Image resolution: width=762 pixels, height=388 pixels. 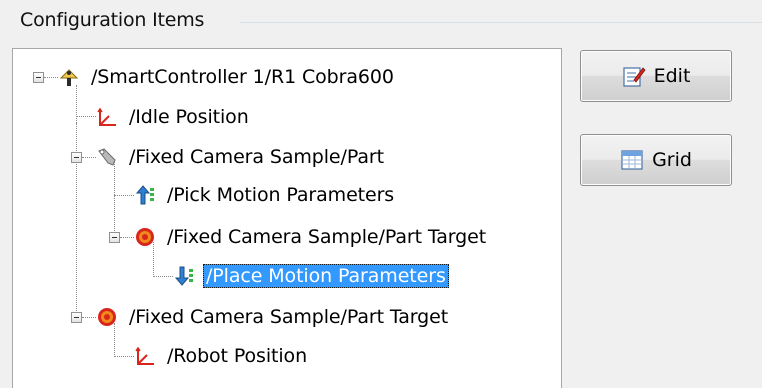 I want to click on tree-item-label: /Fixed Camera Sample/Part, so click(x=256, y=157).